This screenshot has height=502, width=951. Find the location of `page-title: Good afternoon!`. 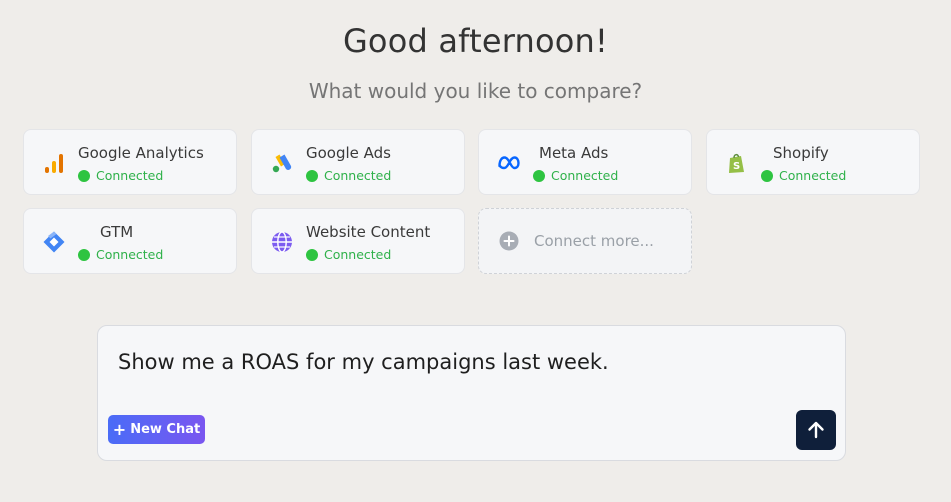

page-title: Good afternoon! is located at coordinates (475, 41).